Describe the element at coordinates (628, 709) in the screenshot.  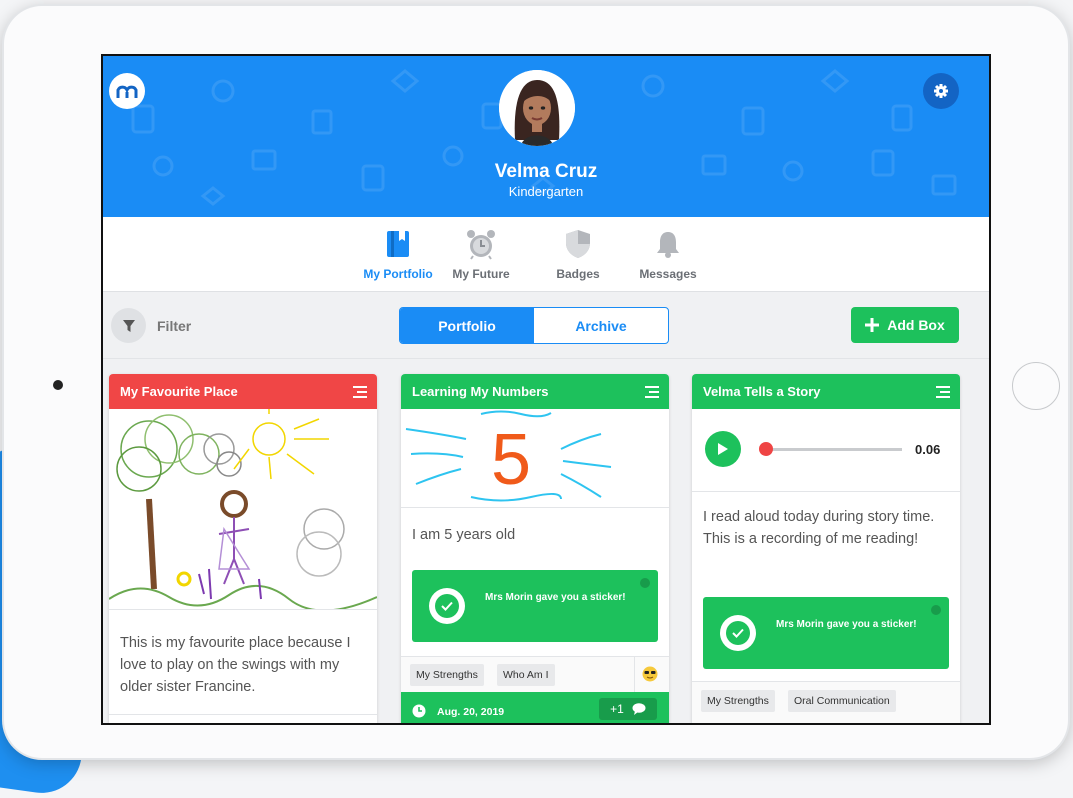
I see `comment-counter: +1` at that location.